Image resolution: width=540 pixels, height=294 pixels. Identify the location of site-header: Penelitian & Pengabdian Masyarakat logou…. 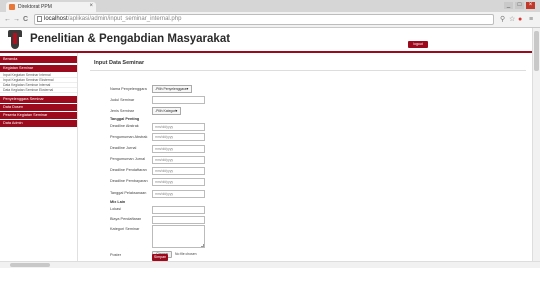
(266, 39).